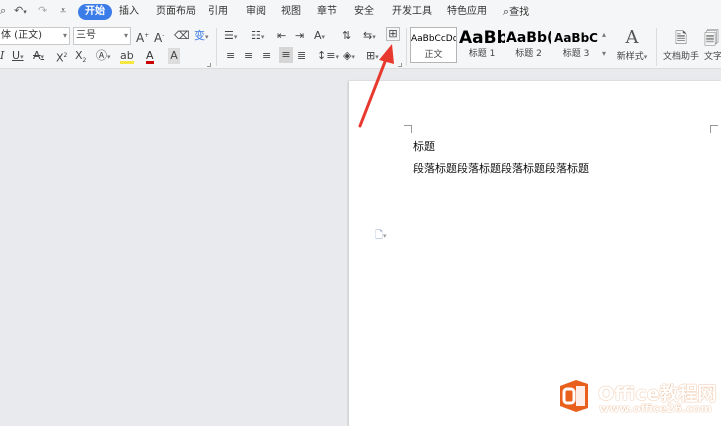 This screenshot has width=721, height=426. I want to click on style-sample: AaBbCcDd, so click(433, 39).